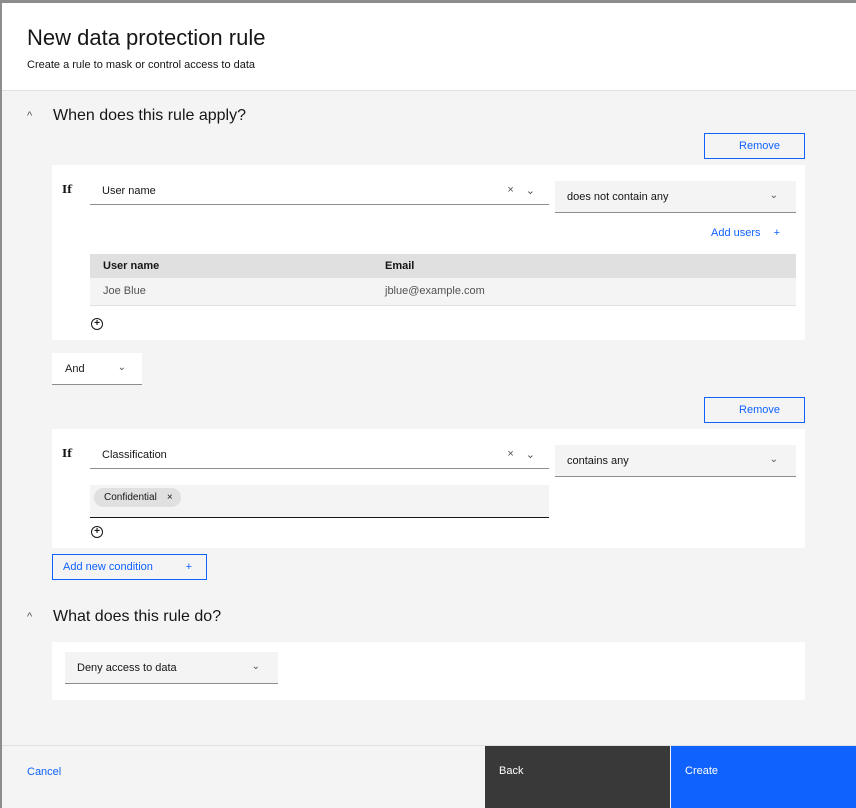  What do you see at coordinates (170, 497) in the screenshot?
I see `close-icon: ×` at bounding box center [170, 497].